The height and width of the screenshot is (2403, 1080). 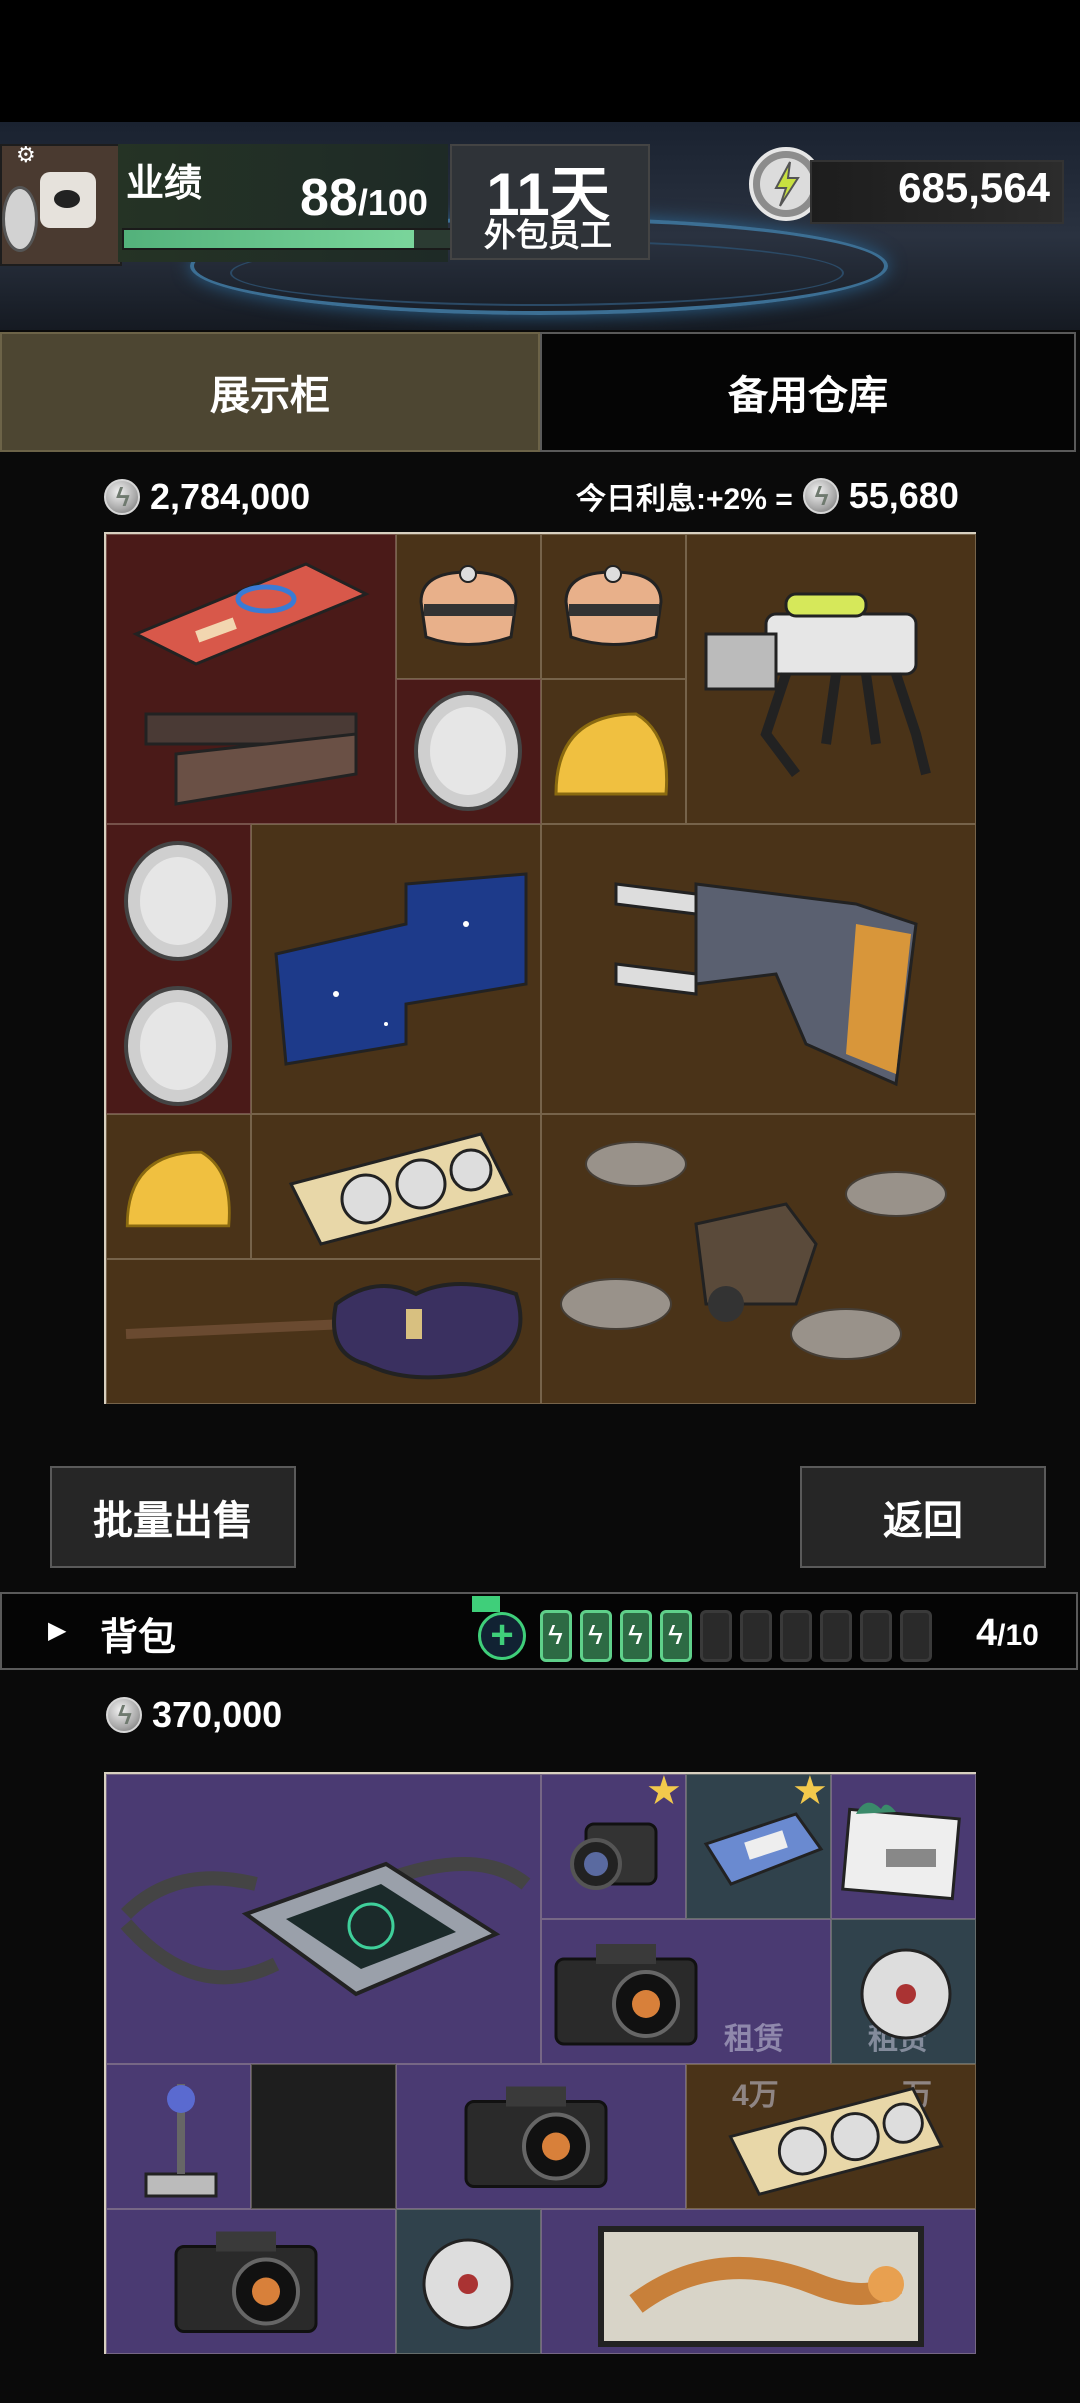 What do you see at coordinates (761, 1849) in the screenshot?
I see `portable-device-icon` at bounding box center [761, 1849].